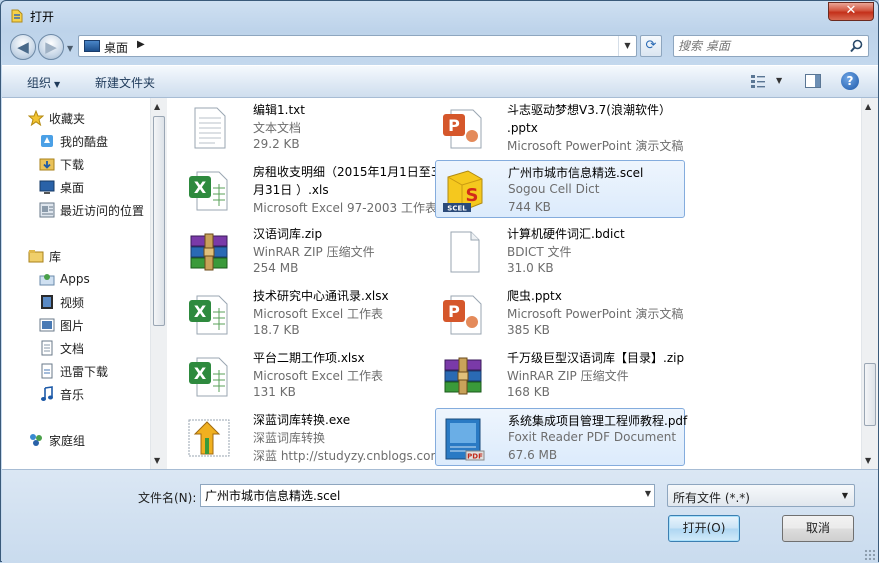  What do you see at coordinates (73, 141) in the screenshot?
I see `nav-item-kupan: 我的酷盘` at bounding box center [73, 141].